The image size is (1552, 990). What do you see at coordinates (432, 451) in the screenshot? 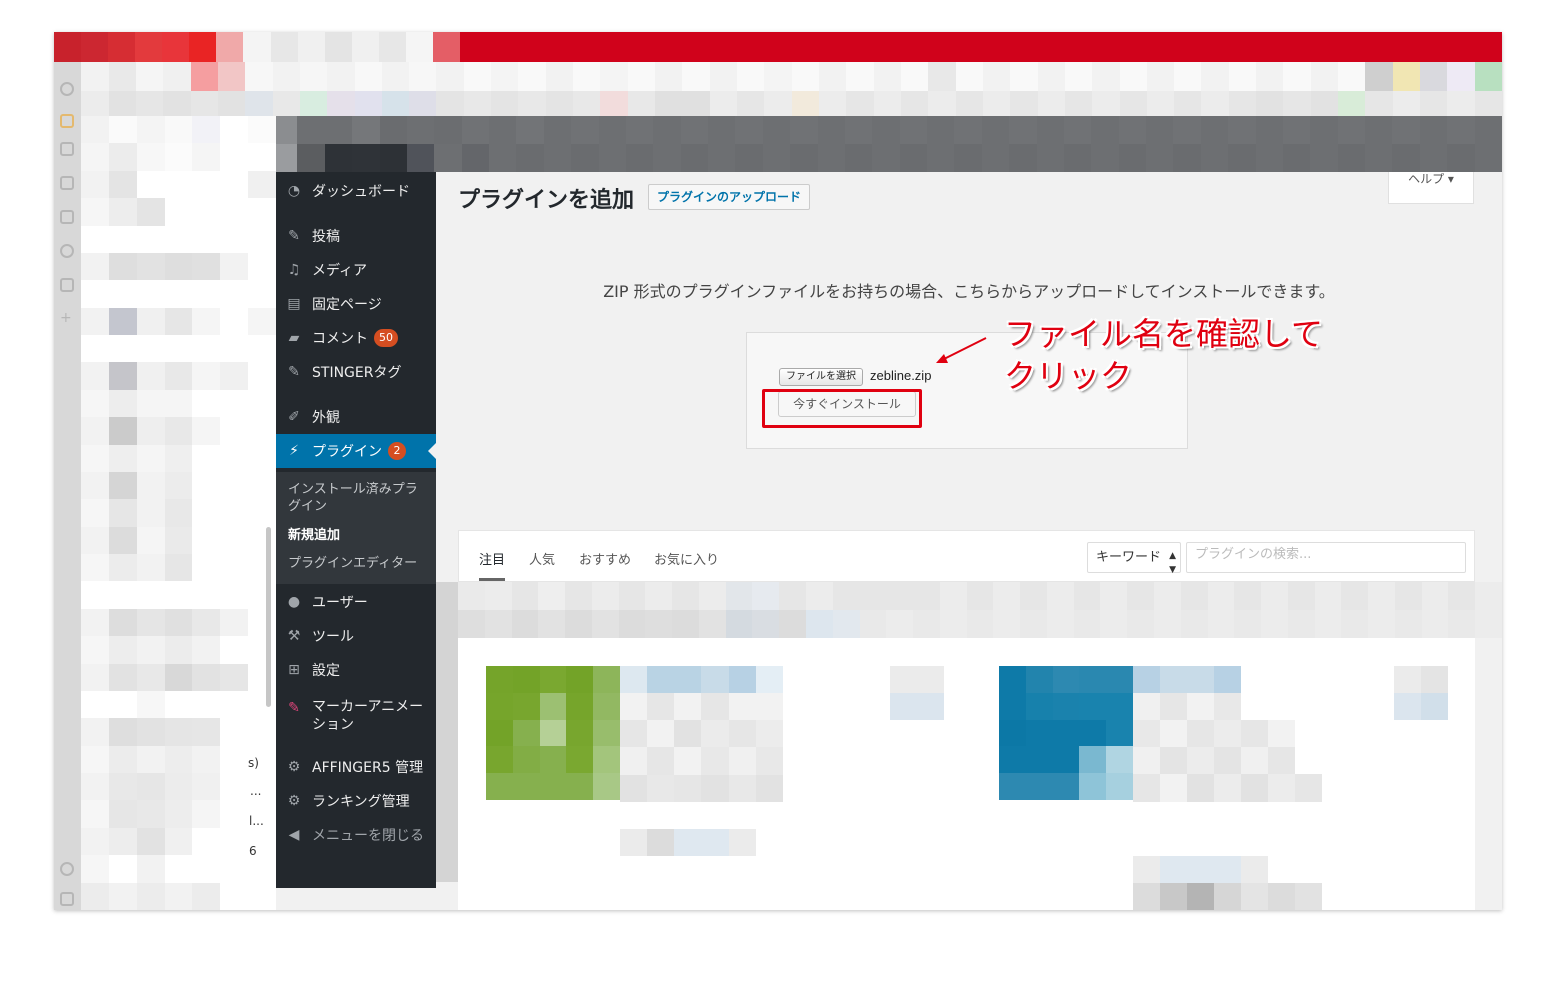
I see `active-arrow` at bounding box center [432, 451].